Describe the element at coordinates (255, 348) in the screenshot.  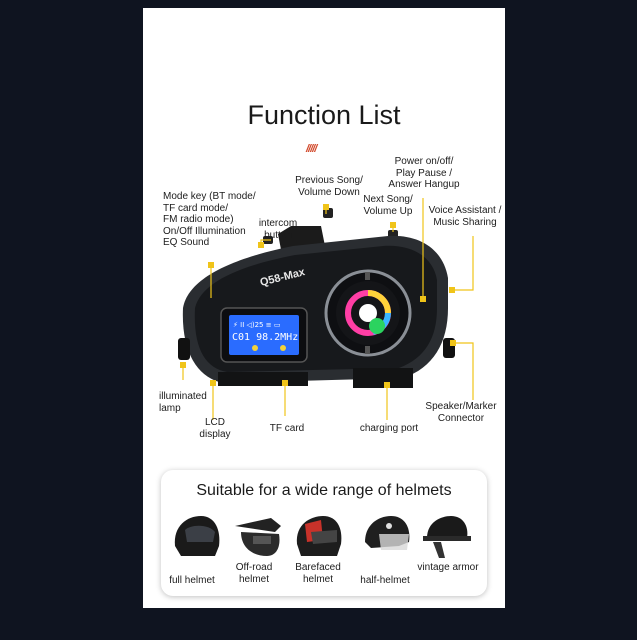
I see `lcd-icon-a` at that location.